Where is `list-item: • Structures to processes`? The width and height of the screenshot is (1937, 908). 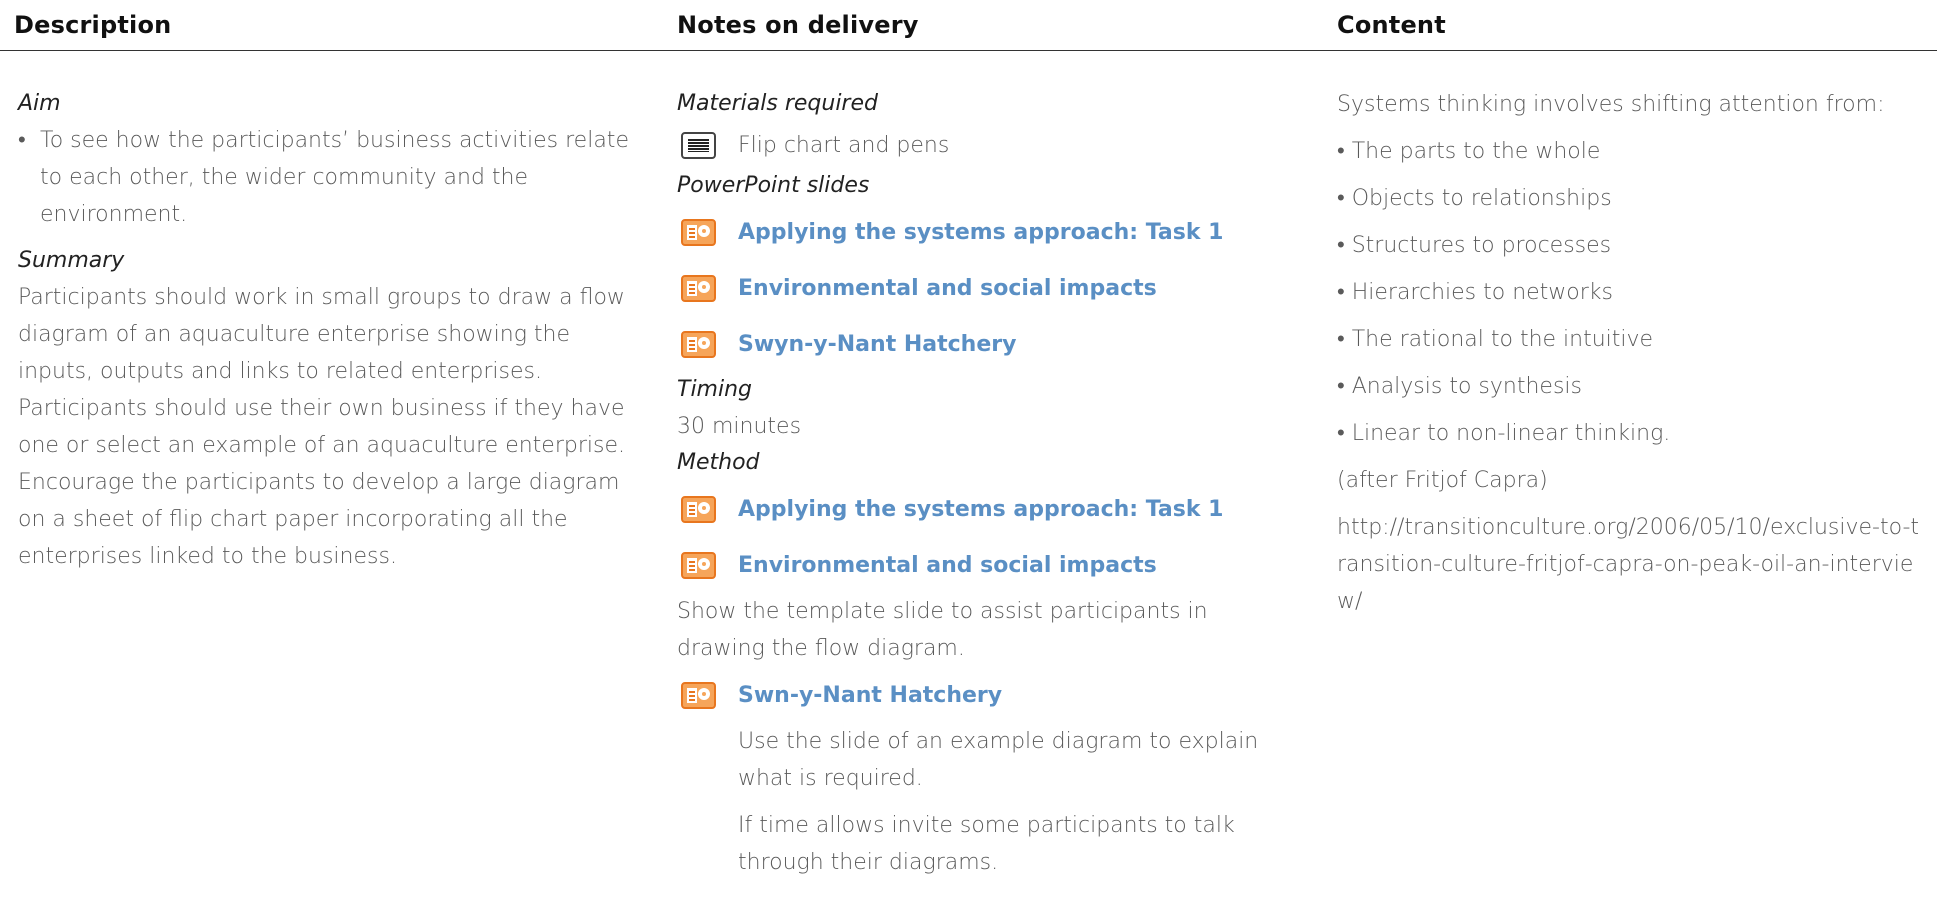 list-item: • Structures to processes is located at coordinates (1474, 245).